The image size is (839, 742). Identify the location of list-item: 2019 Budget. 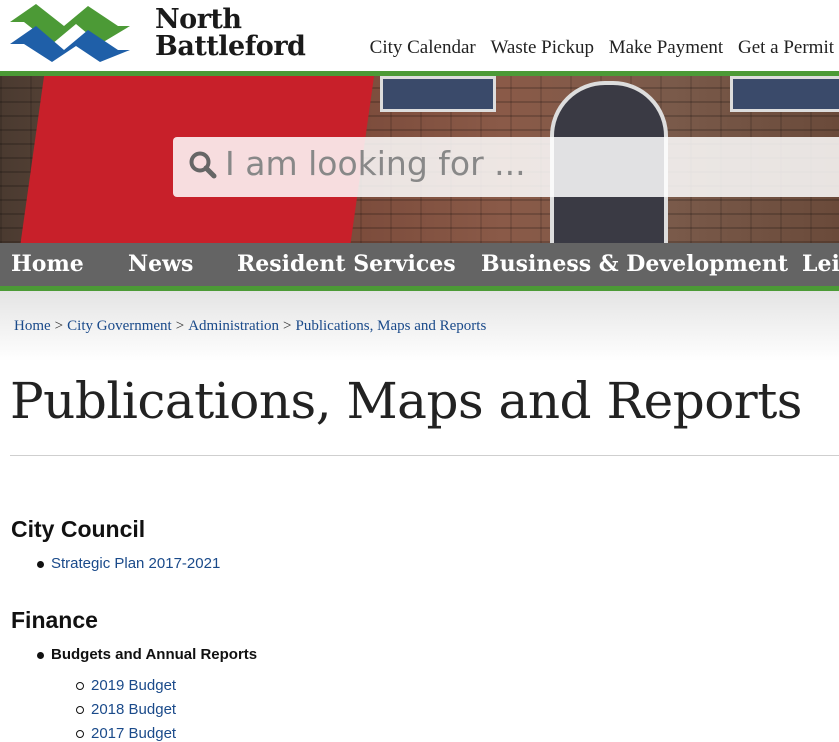
(133, 685).